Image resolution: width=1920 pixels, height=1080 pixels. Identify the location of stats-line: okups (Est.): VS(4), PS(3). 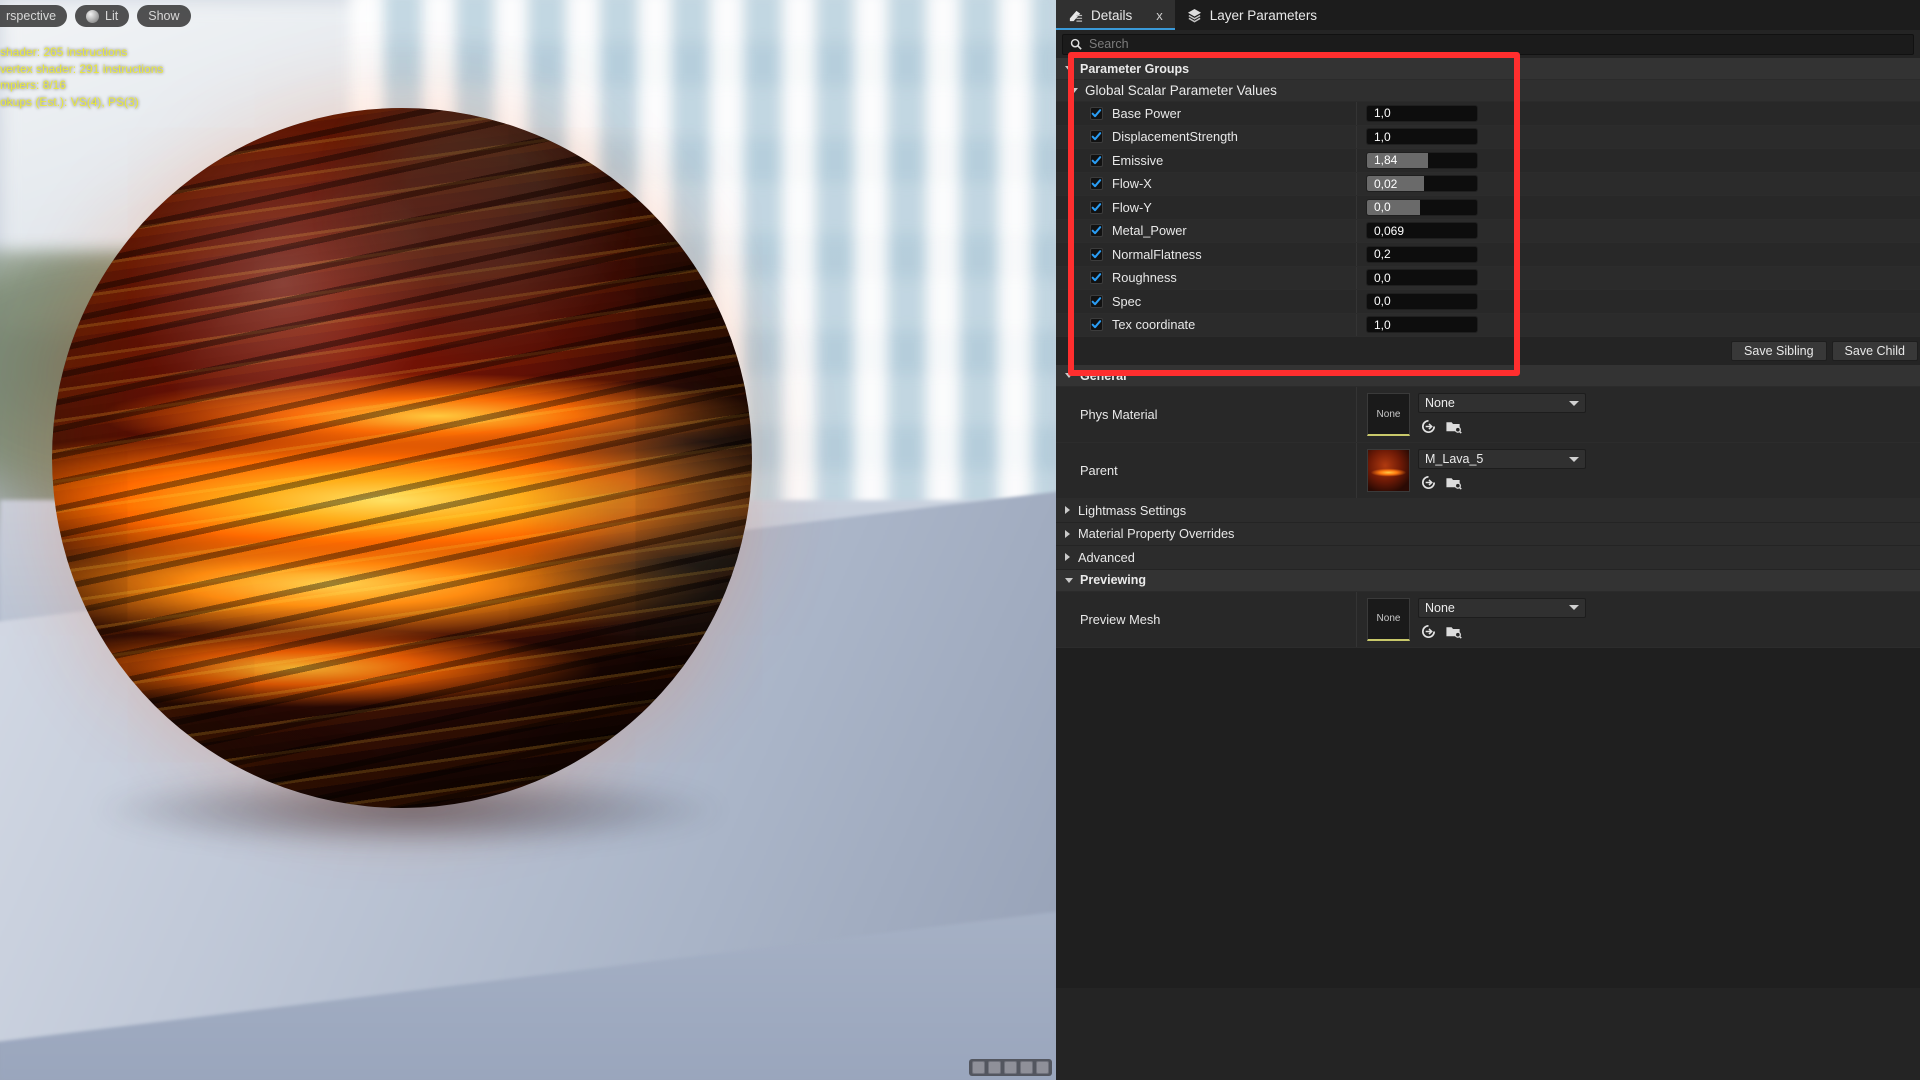
(69, 101).